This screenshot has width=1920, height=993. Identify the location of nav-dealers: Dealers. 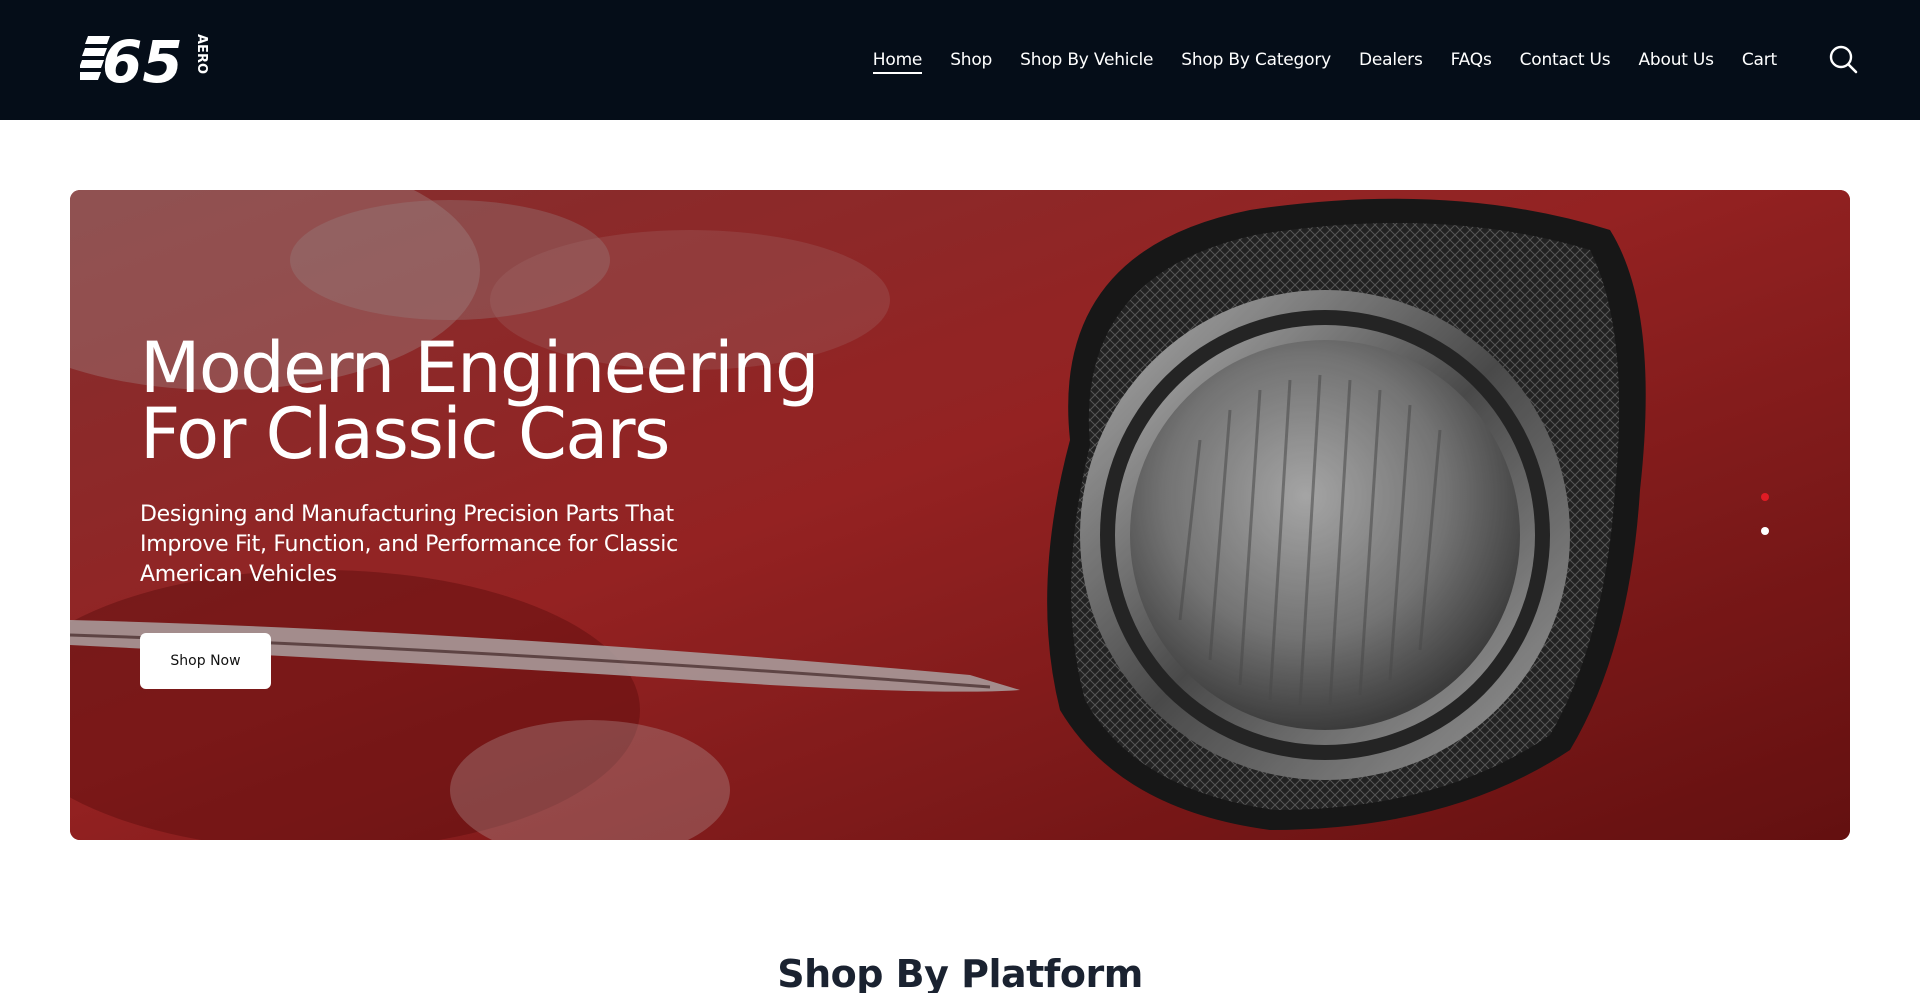
(1391, 60).